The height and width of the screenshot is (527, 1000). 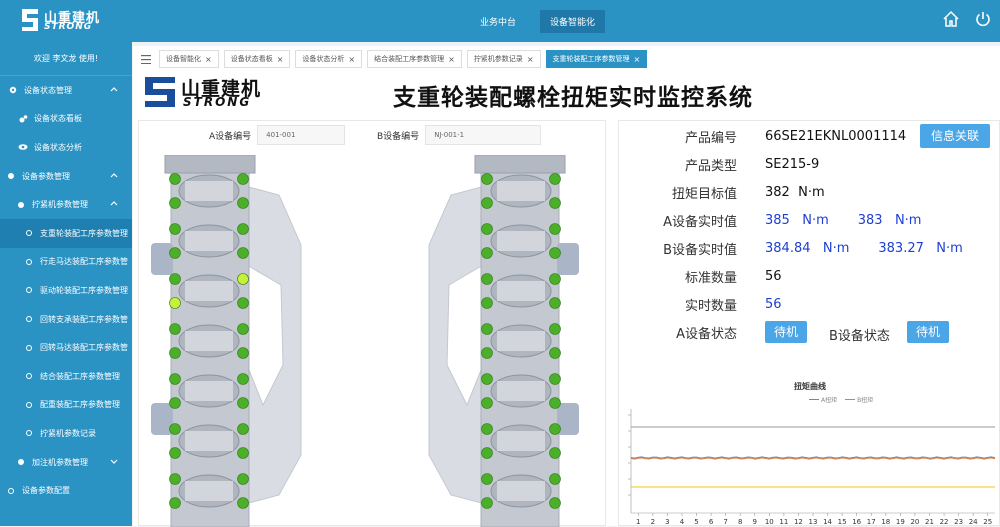 What do you see at coordinates (66, 462) in the screenshot?
I see `sidebar-item-filler-param-mgmt: 加注机参数管理` at bounding box center [66, 462].